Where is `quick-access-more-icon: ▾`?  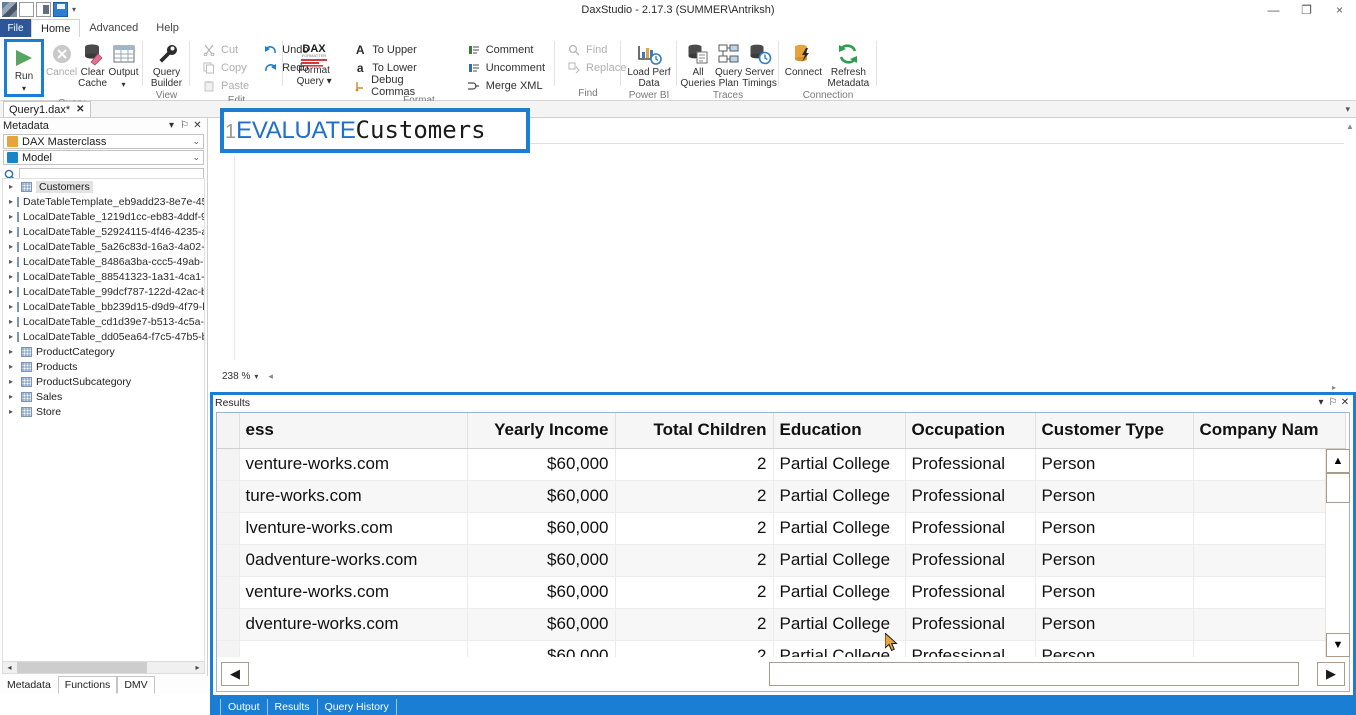 quick-access-more-icon: ▾ is located at coordinates (74, 9).